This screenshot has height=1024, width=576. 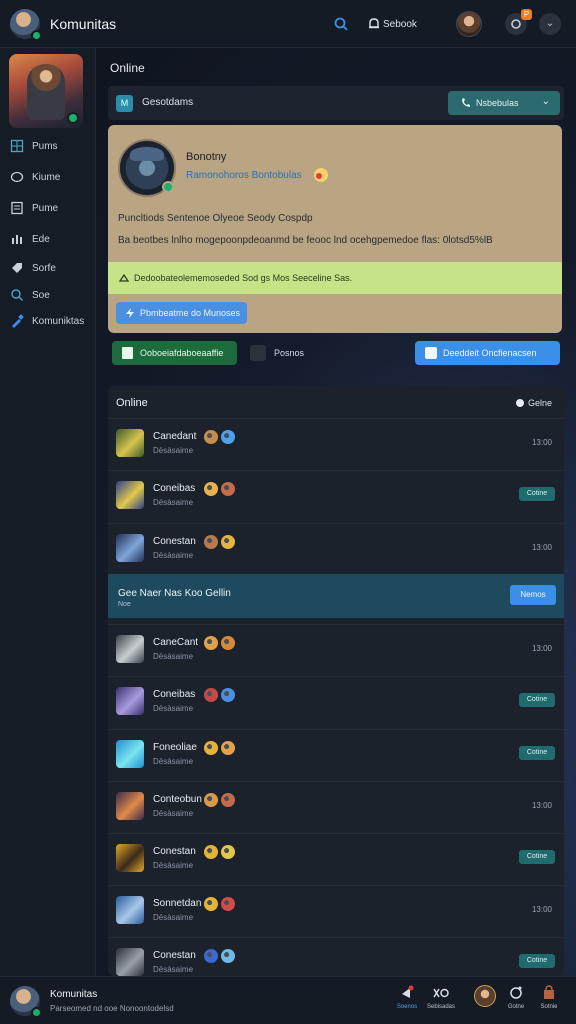 I want to click on list-item: Canedant Dësàsaime 13:00, so click(x=336, y=444).